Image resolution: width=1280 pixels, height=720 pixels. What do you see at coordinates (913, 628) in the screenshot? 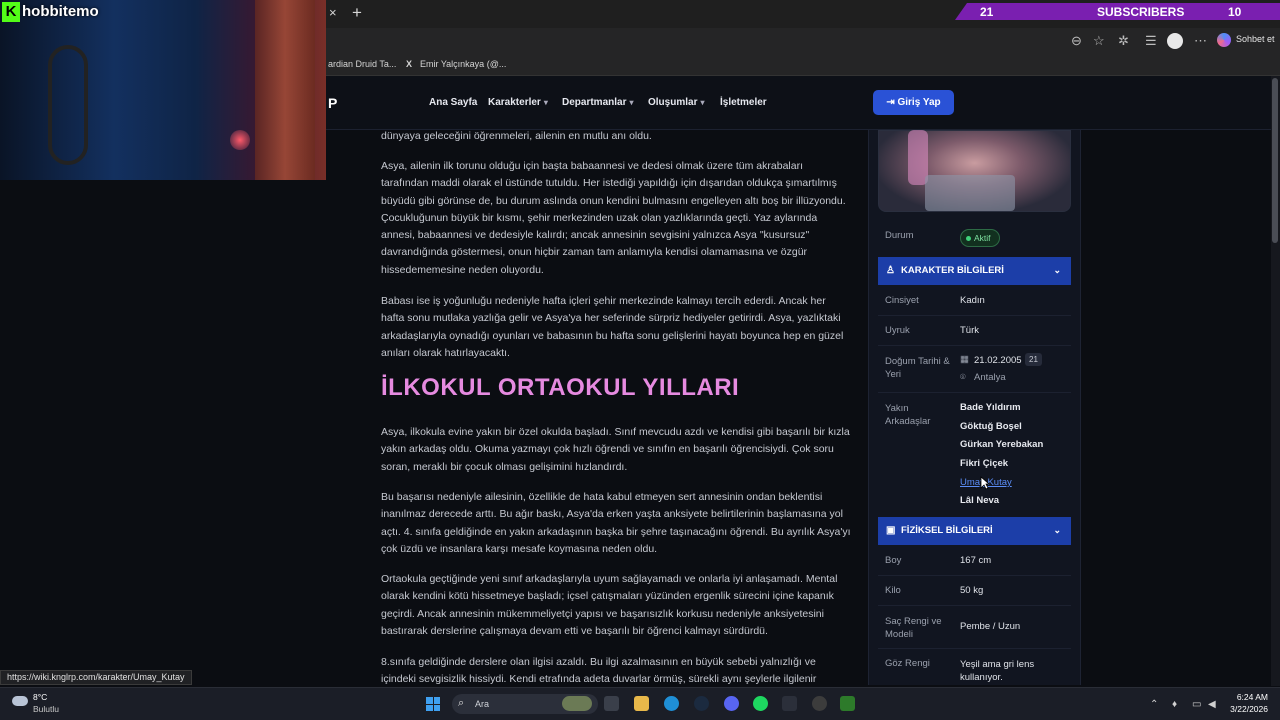
I see `hair-label: Saç Rengi ve Modeli` at bounding box center [913, 628].